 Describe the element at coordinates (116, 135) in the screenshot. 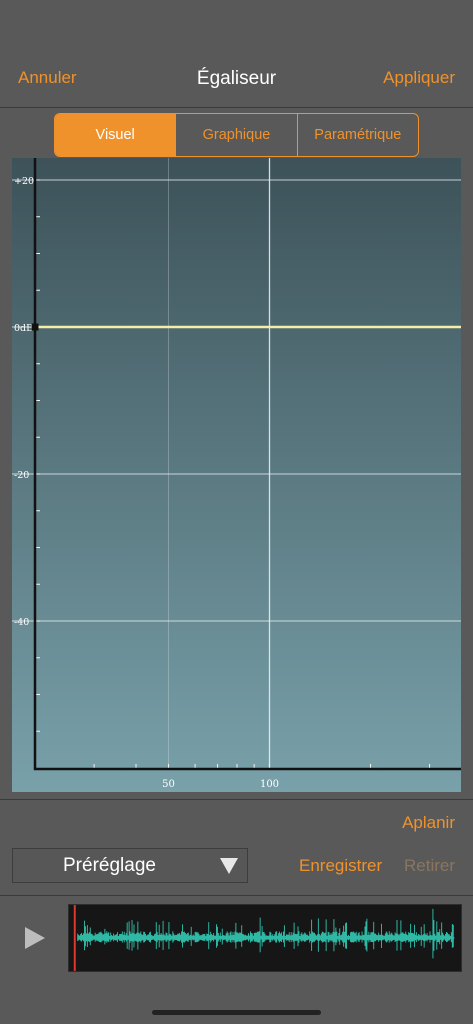

I see `tab-visual: Visuel` at that location.